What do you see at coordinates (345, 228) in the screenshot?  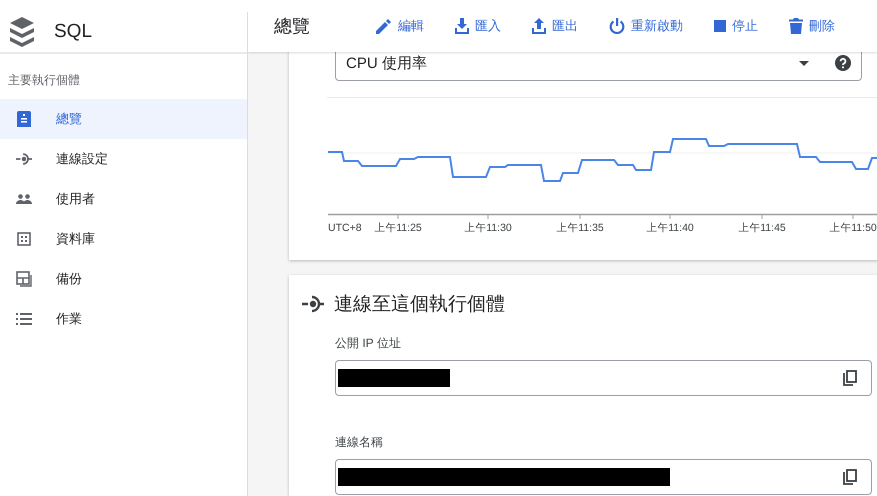 I see `axis-label: UTC+8` at bounding box center [345, 228].